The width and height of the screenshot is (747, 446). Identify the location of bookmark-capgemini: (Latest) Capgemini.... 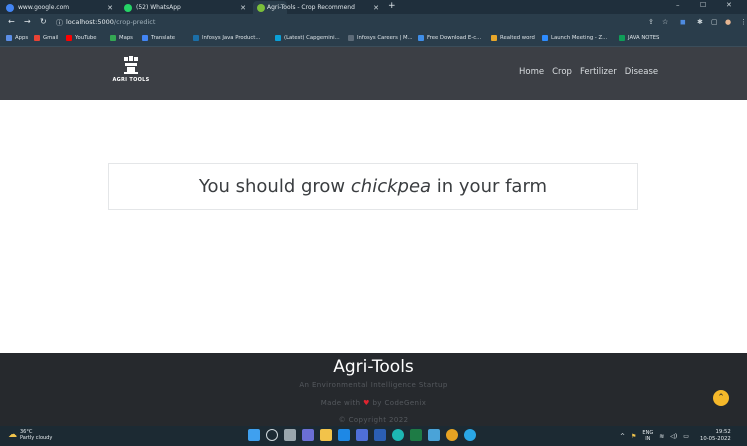
(307, 38).